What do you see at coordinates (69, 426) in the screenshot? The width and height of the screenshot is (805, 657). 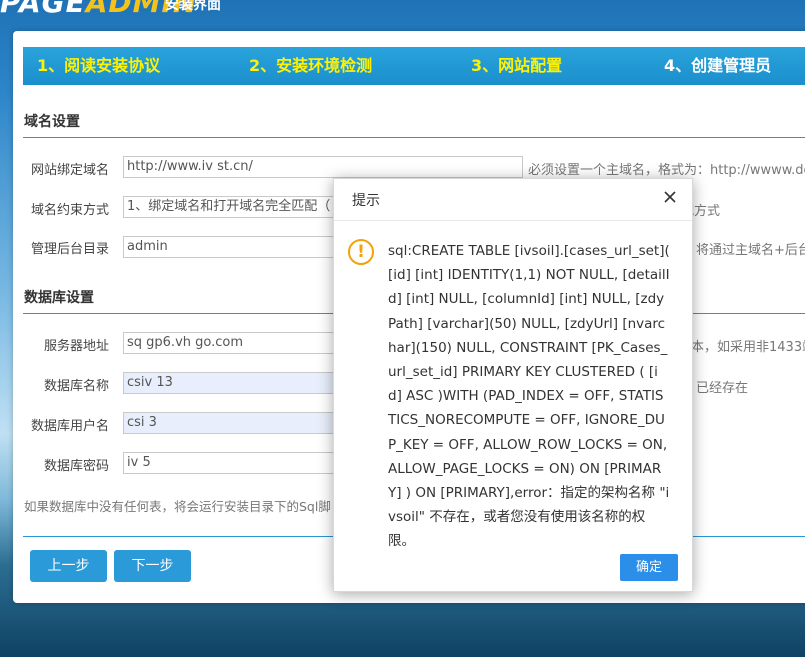 I see `db-user-label: 数据库用户名` at bounding box center [69, 426].